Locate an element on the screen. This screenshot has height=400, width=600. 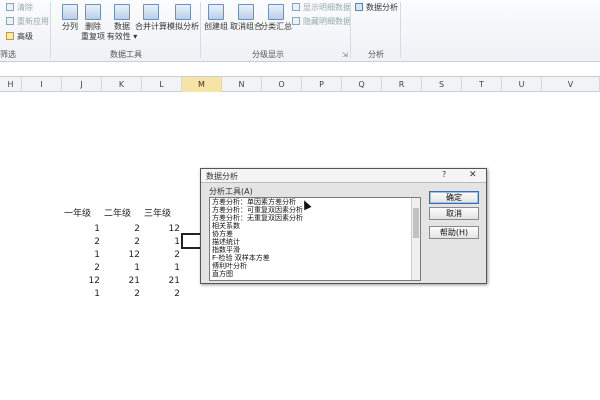
analysis-tools-label: 分析工具(A) is located at coordinates (231, 191).